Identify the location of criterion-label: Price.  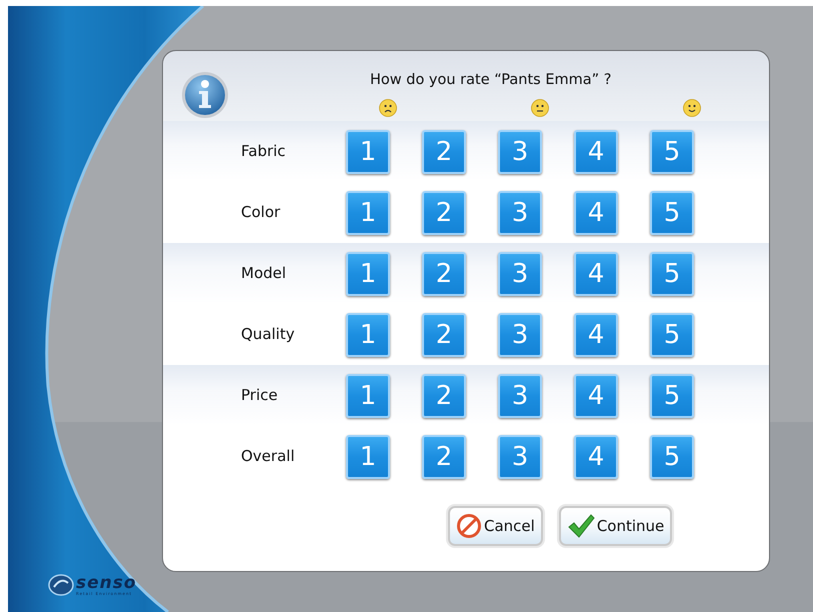
(260, 395).